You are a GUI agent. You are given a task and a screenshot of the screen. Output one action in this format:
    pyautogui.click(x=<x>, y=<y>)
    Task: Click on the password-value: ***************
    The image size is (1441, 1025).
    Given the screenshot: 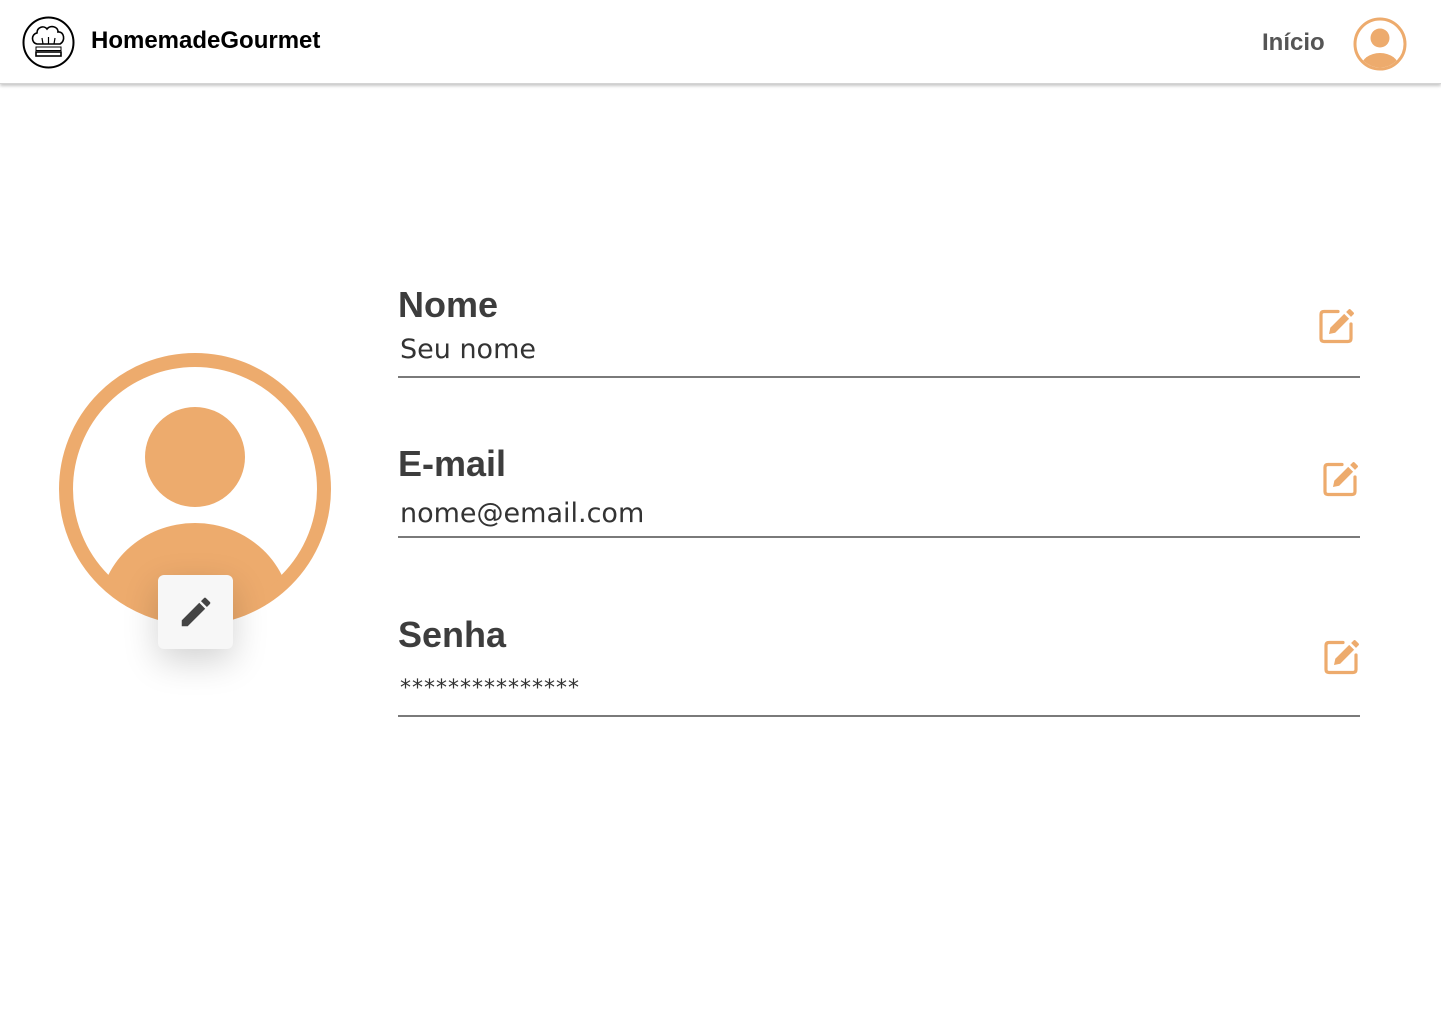 What is the action you would take?
    pyautogui.click(x=490, y=688)
    